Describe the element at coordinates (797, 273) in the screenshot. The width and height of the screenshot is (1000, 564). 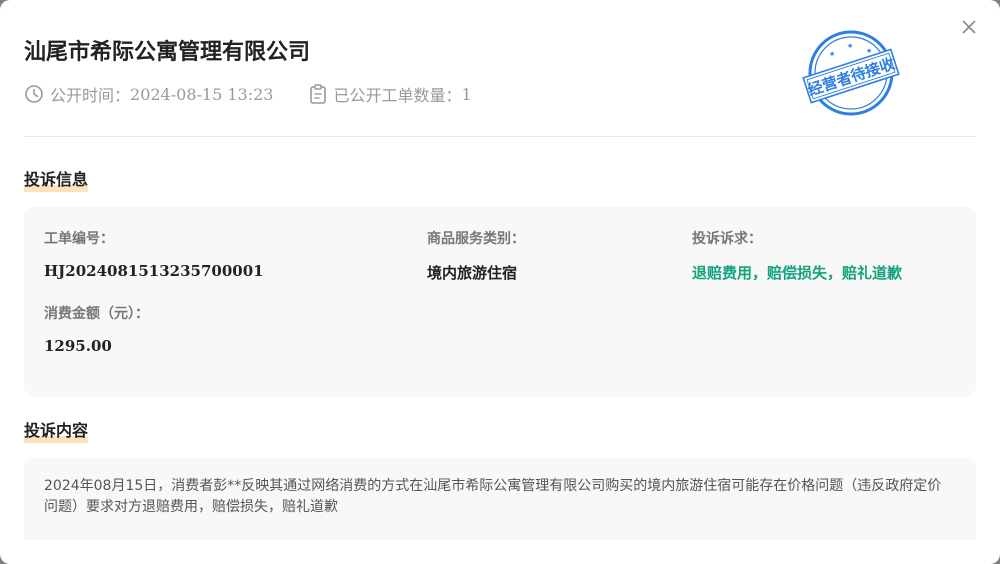
I see `demand-value: 退赔费用，赔偿损失，赔礼道歉` at that location.